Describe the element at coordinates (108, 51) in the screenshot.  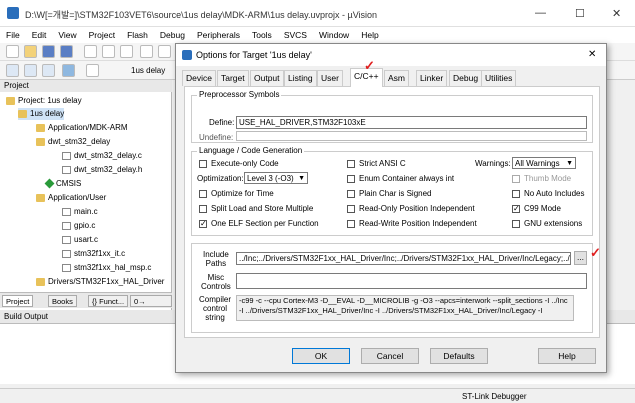
I see `copy-icon` at that location.